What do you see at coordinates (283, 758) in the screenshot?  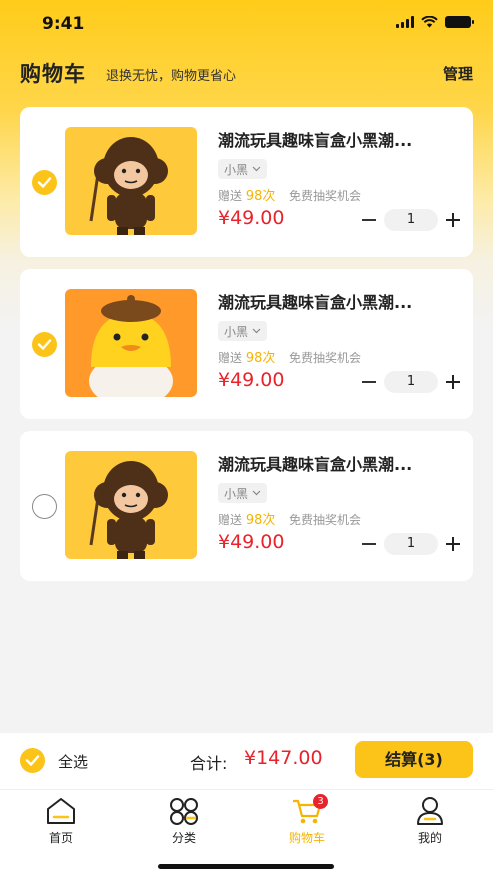 I see `total-value: ¥147.00` at bounding box center [283, 758].